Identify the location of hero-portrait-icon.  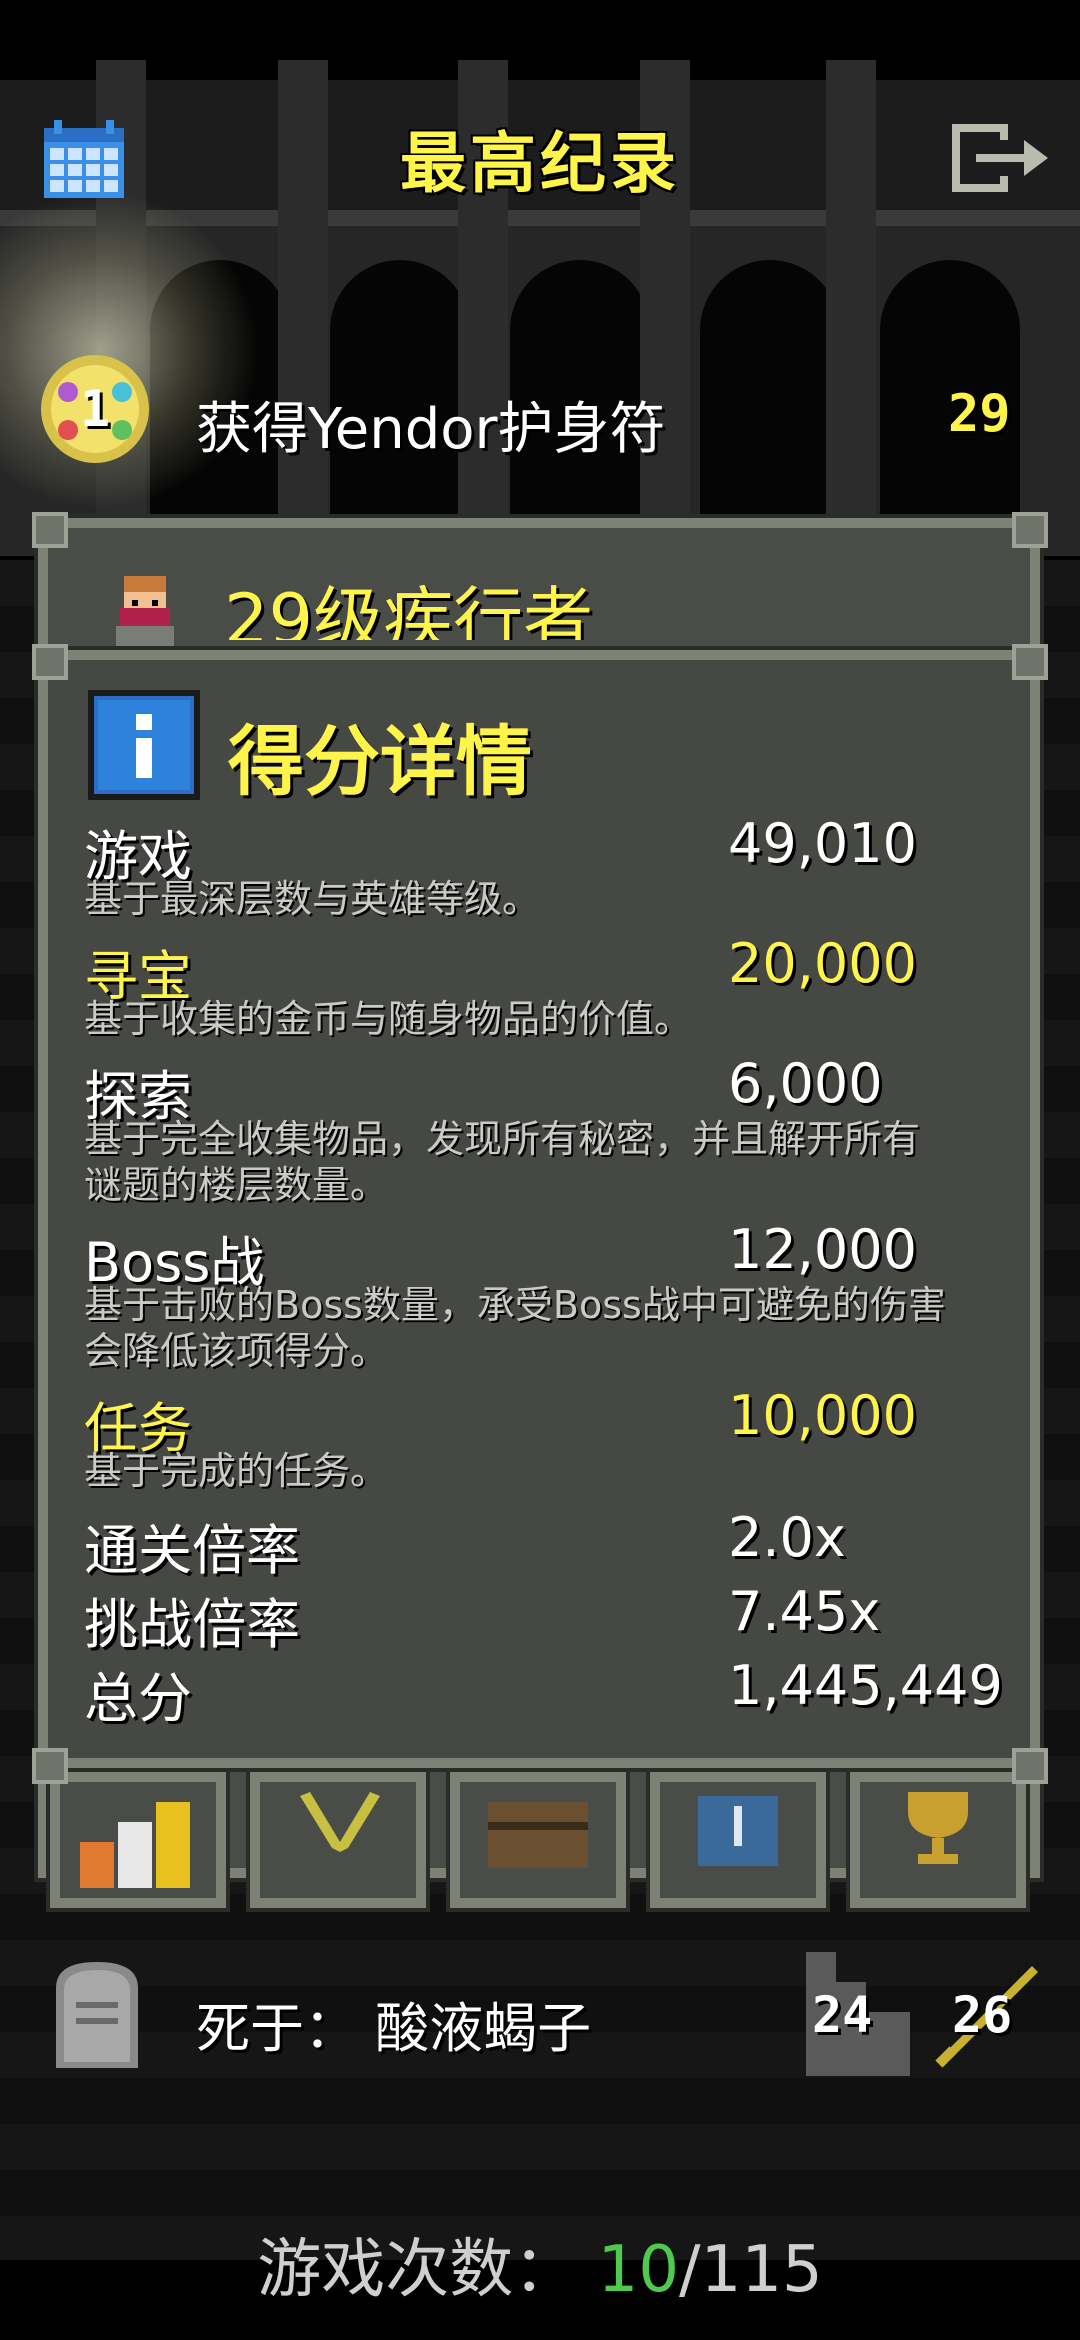
(145, 609).